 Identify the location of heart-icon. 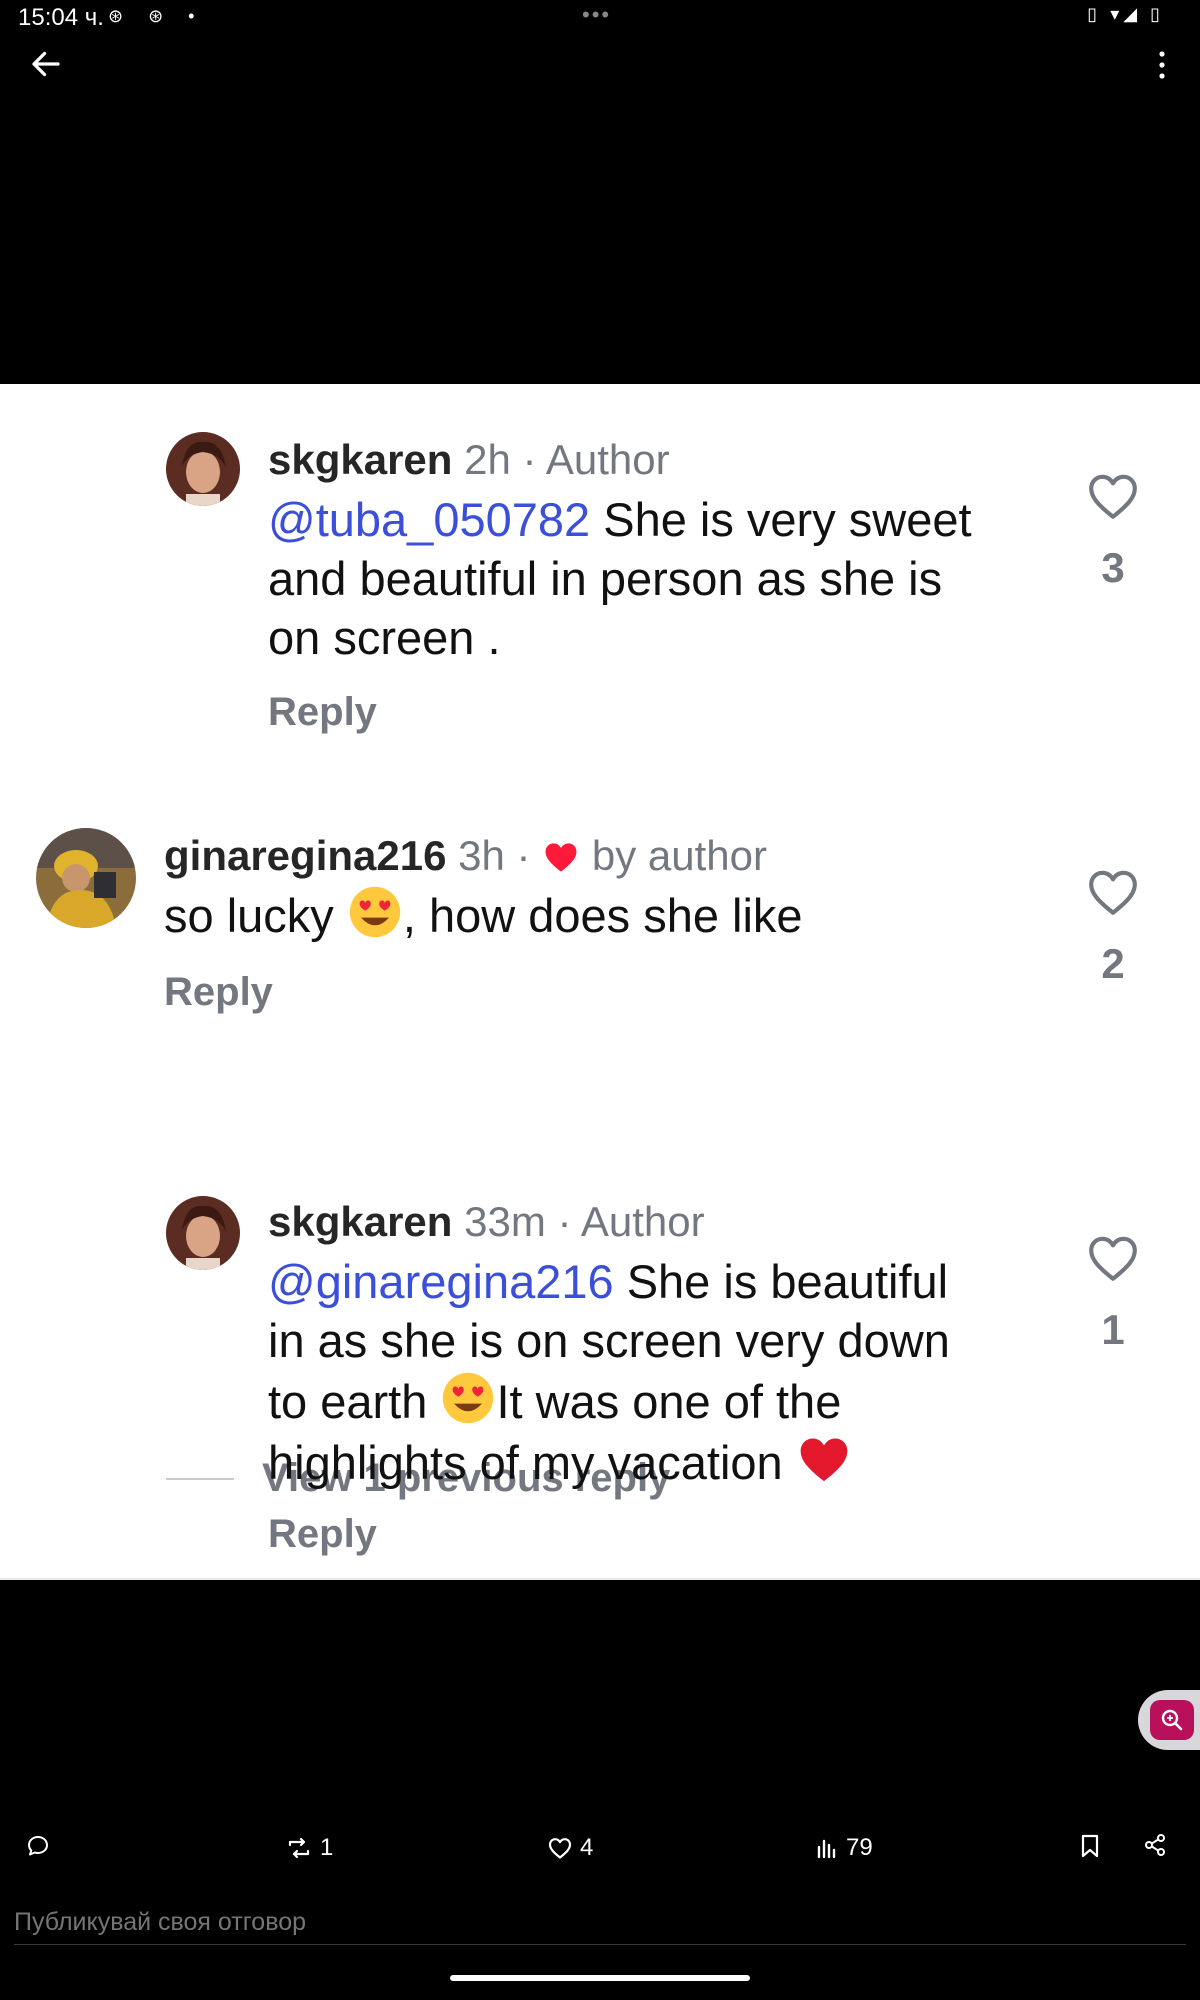
(560, 1848).